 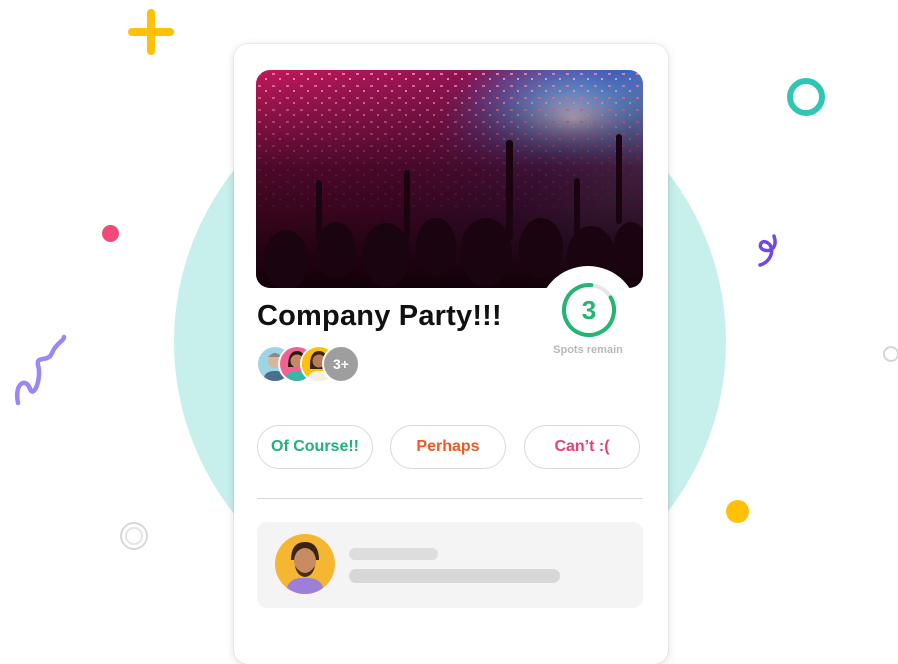 I want to click on event-photo, so click(x=449, y=179).